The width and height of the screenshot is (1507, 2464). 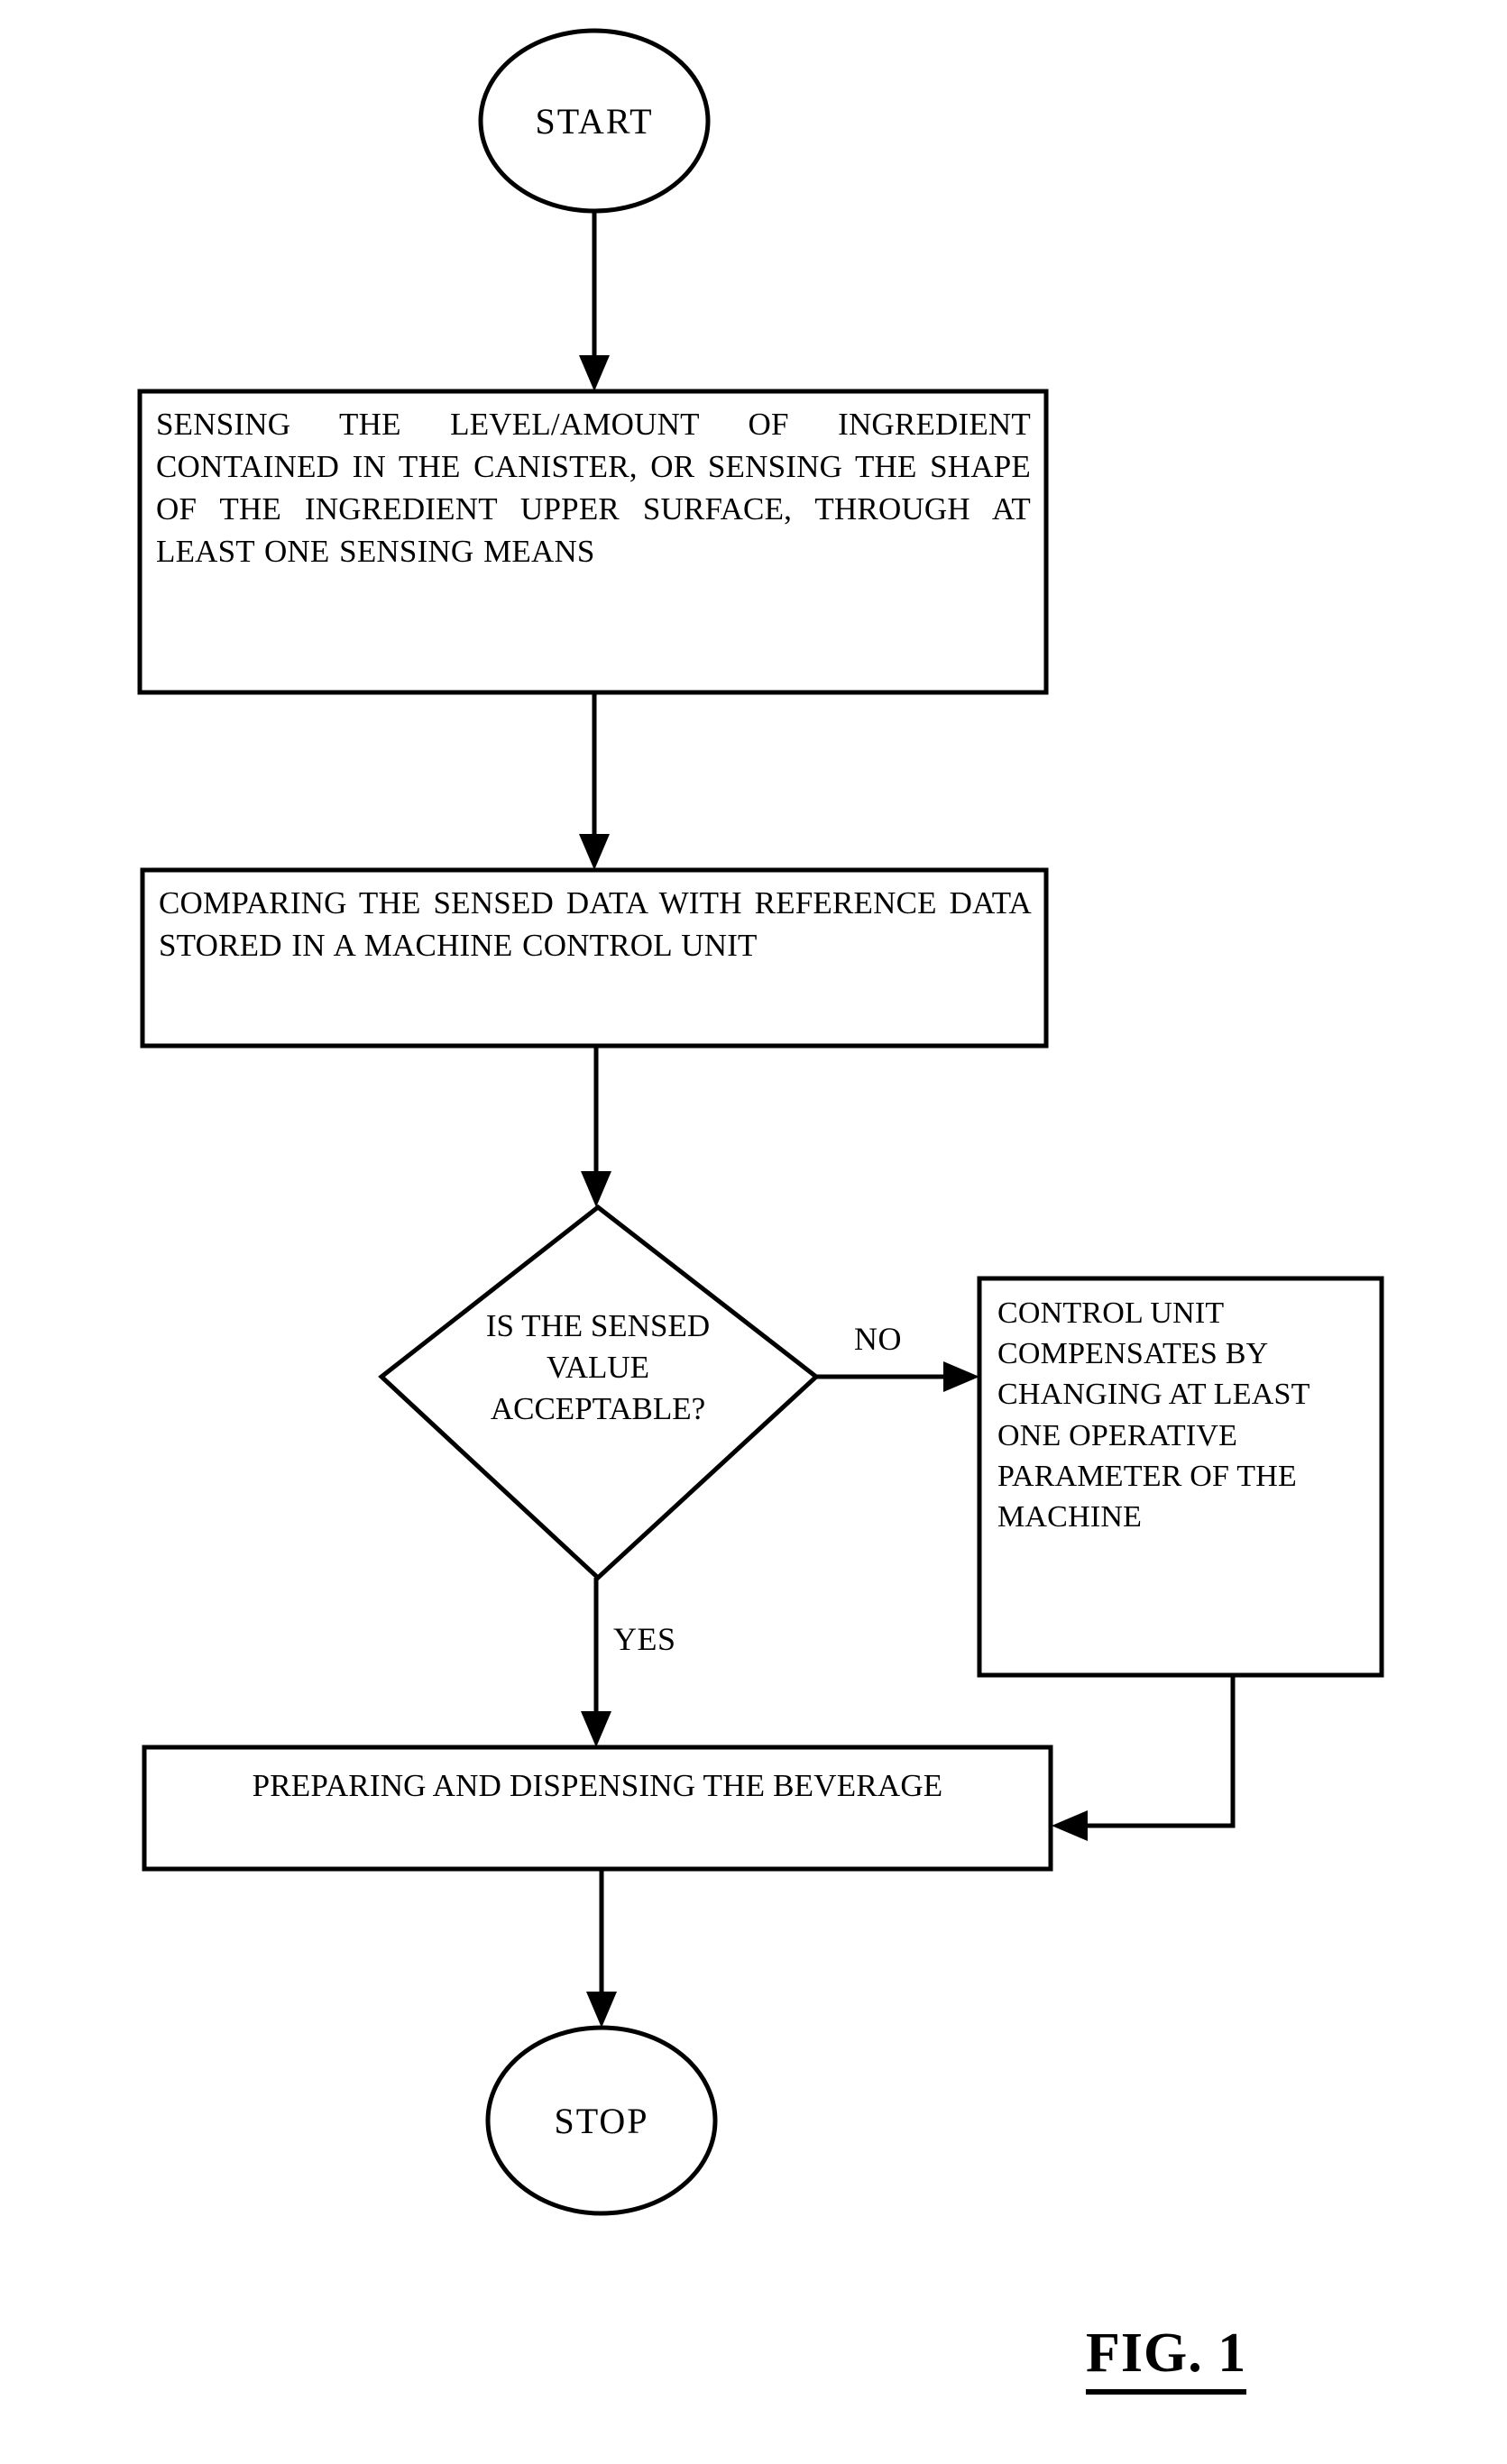 I want to click on figure-caption-text: FIG. 1, so click(x=1166, y=2358).